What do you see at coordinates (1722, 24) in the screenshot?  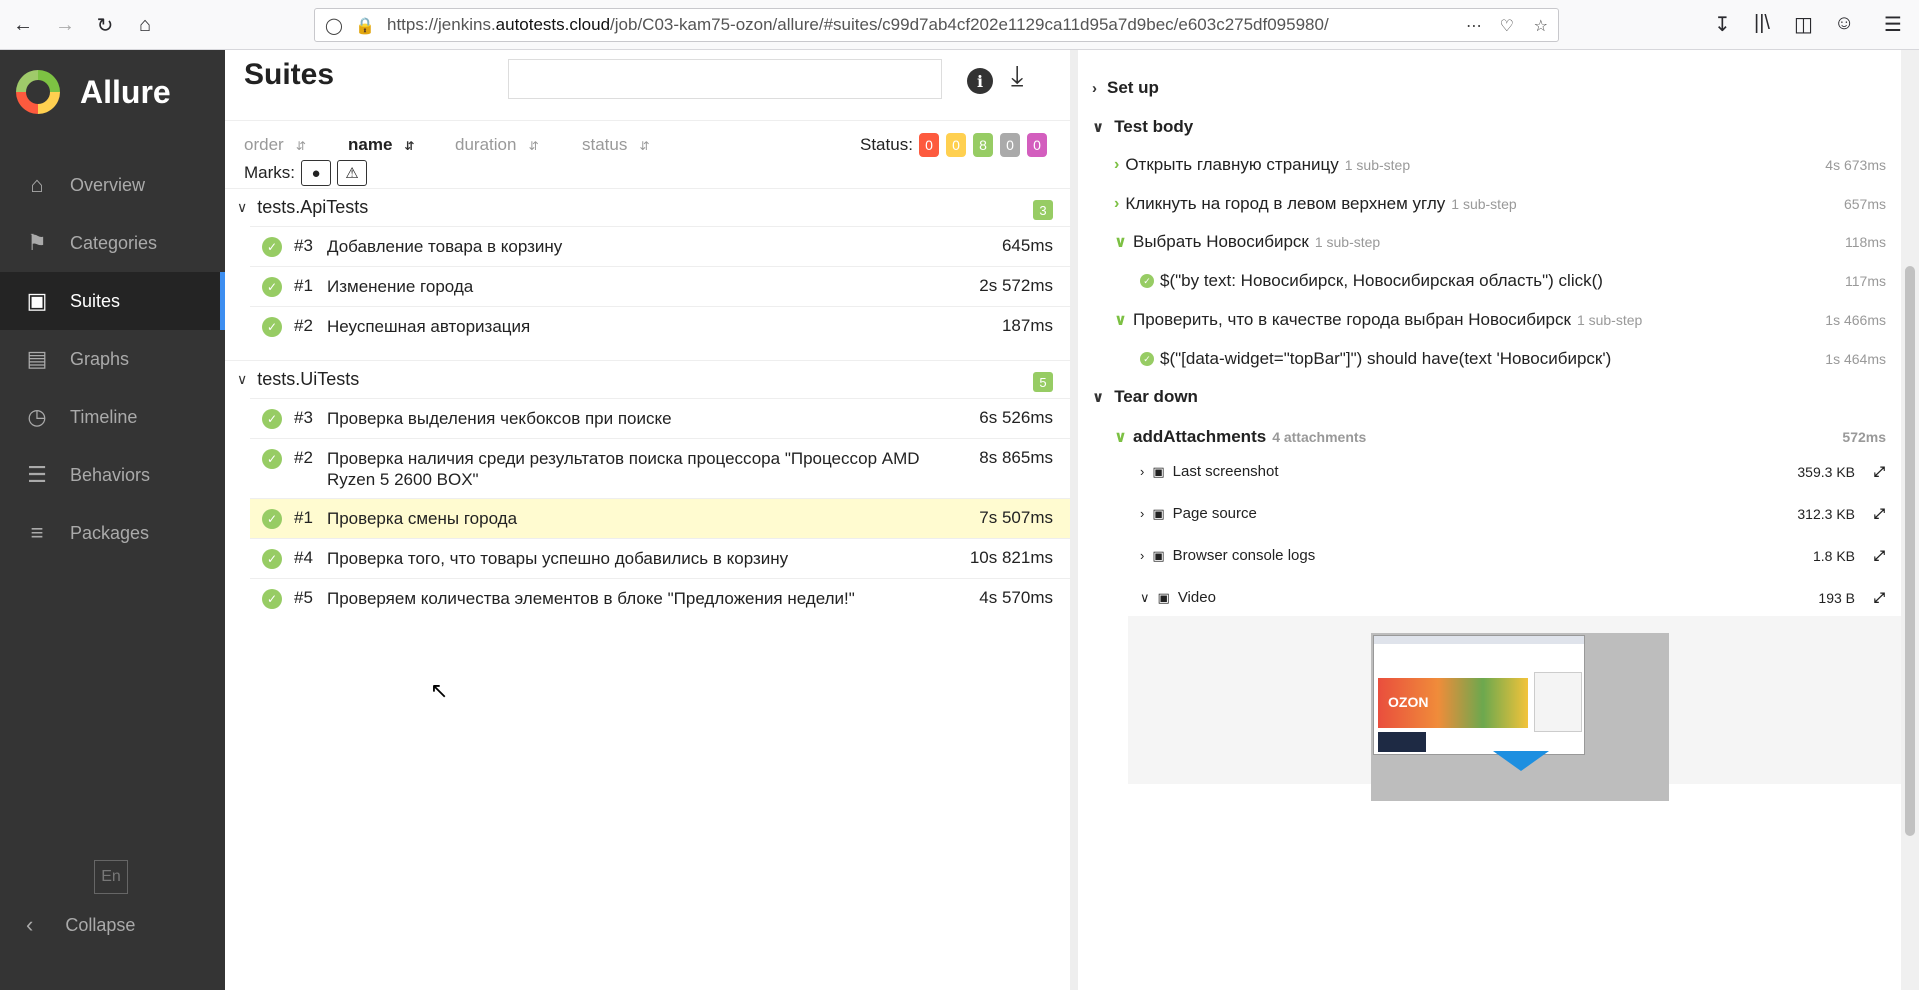 I see `downloads-icon: ↧` at bounding box center [1722, 24].